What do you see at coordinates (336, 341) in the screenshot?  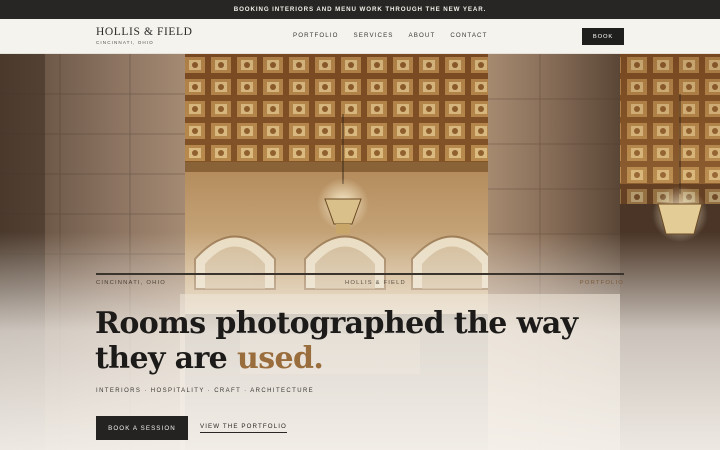 I see `headline-text: Rooms photographed the way they are` at bounding box center [336, 341].